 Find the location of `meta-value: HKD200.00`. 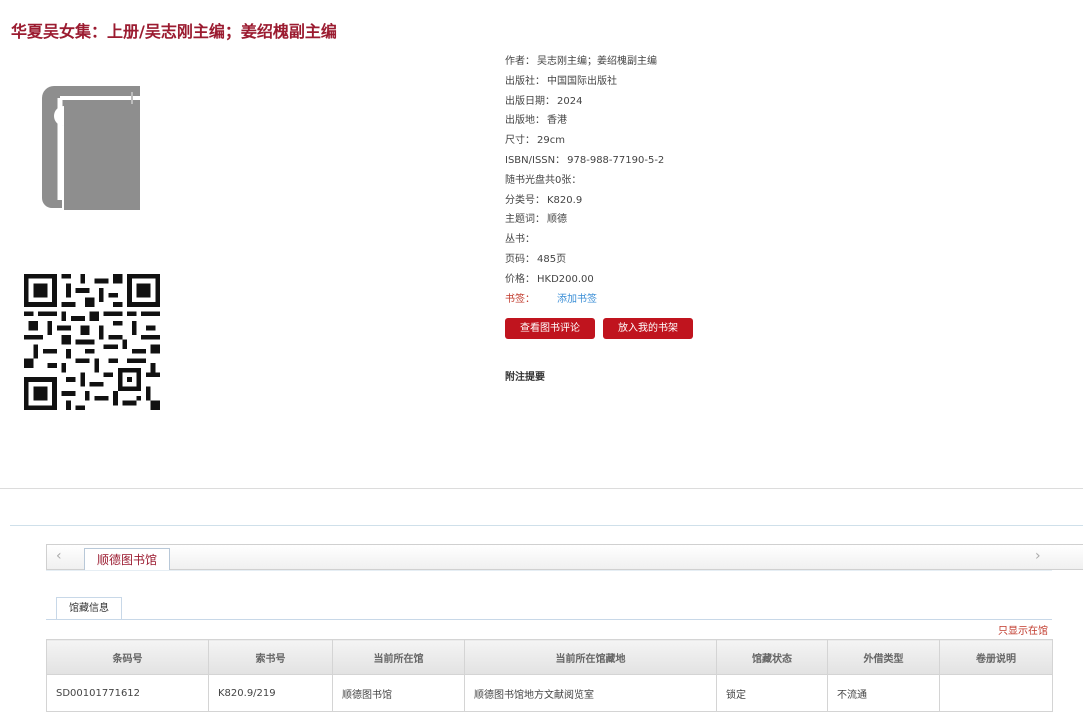

meta-value: HKD200.00 is located at coordinates (565, 279).